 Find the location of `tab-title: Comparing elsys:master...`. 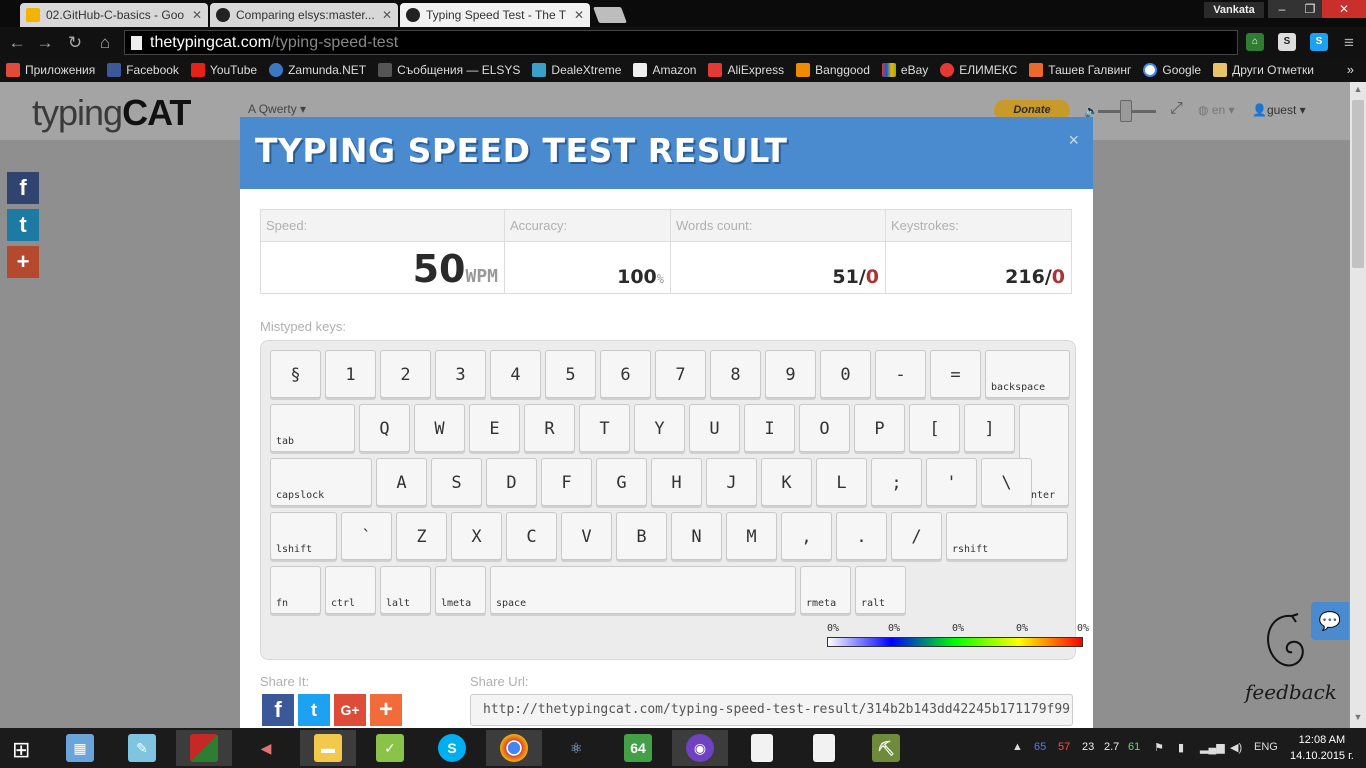

tab-title: Comparing elsys:master... is located at coordinates (305, 15).